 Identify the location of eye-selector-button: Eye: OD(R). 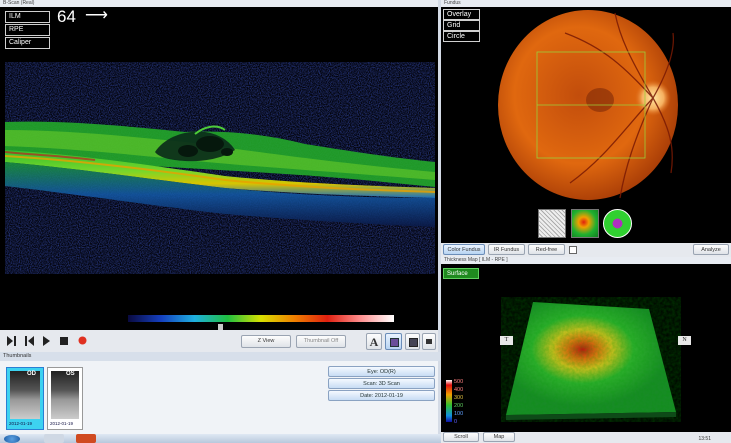
(381, 371).